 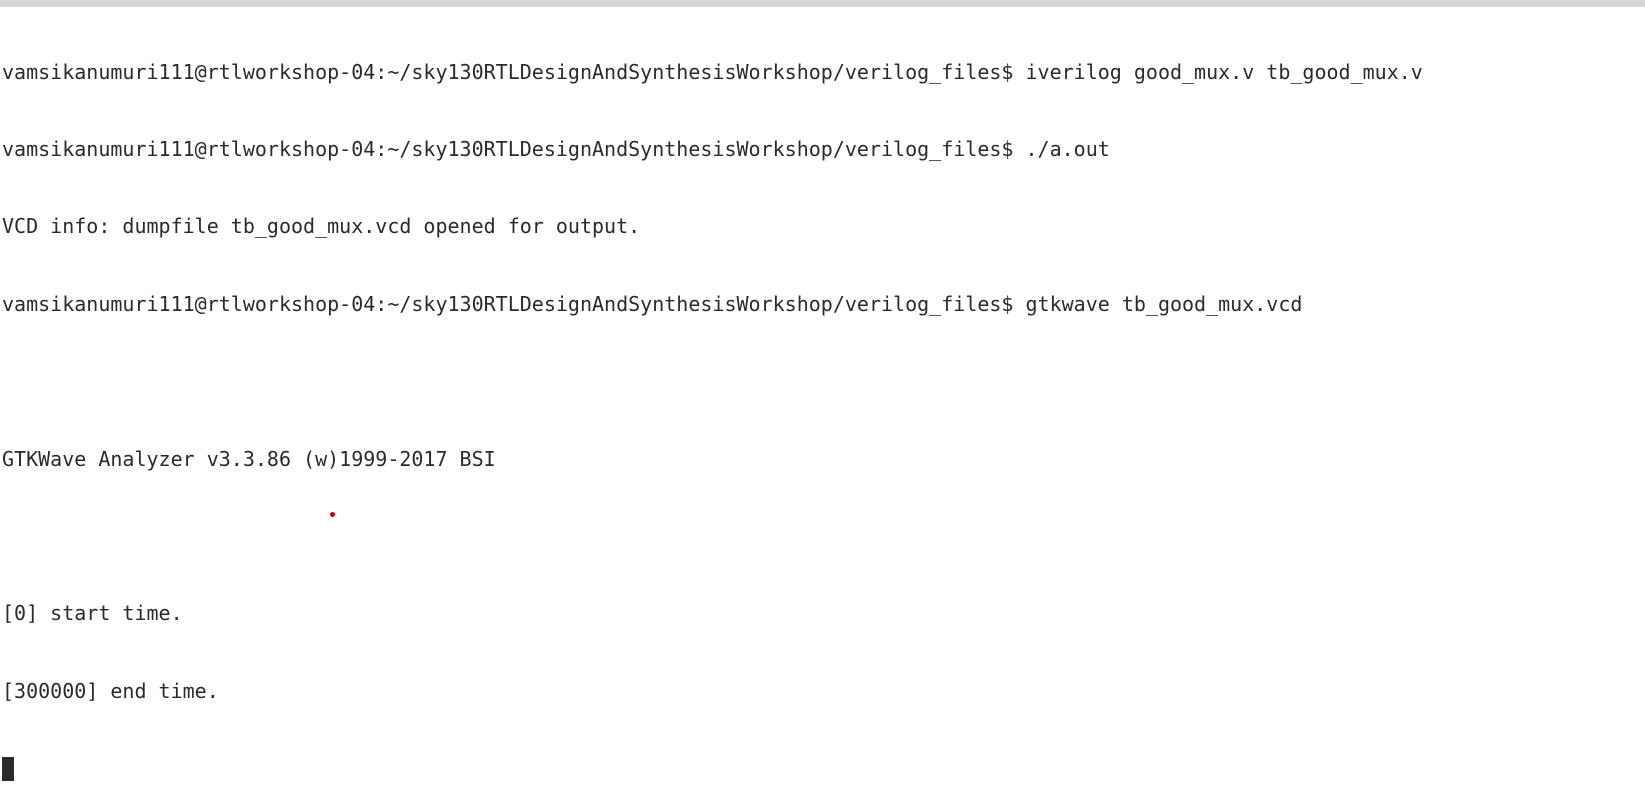 I want to click on terminal-line: [300000] end time., so click(x=110, y=690).